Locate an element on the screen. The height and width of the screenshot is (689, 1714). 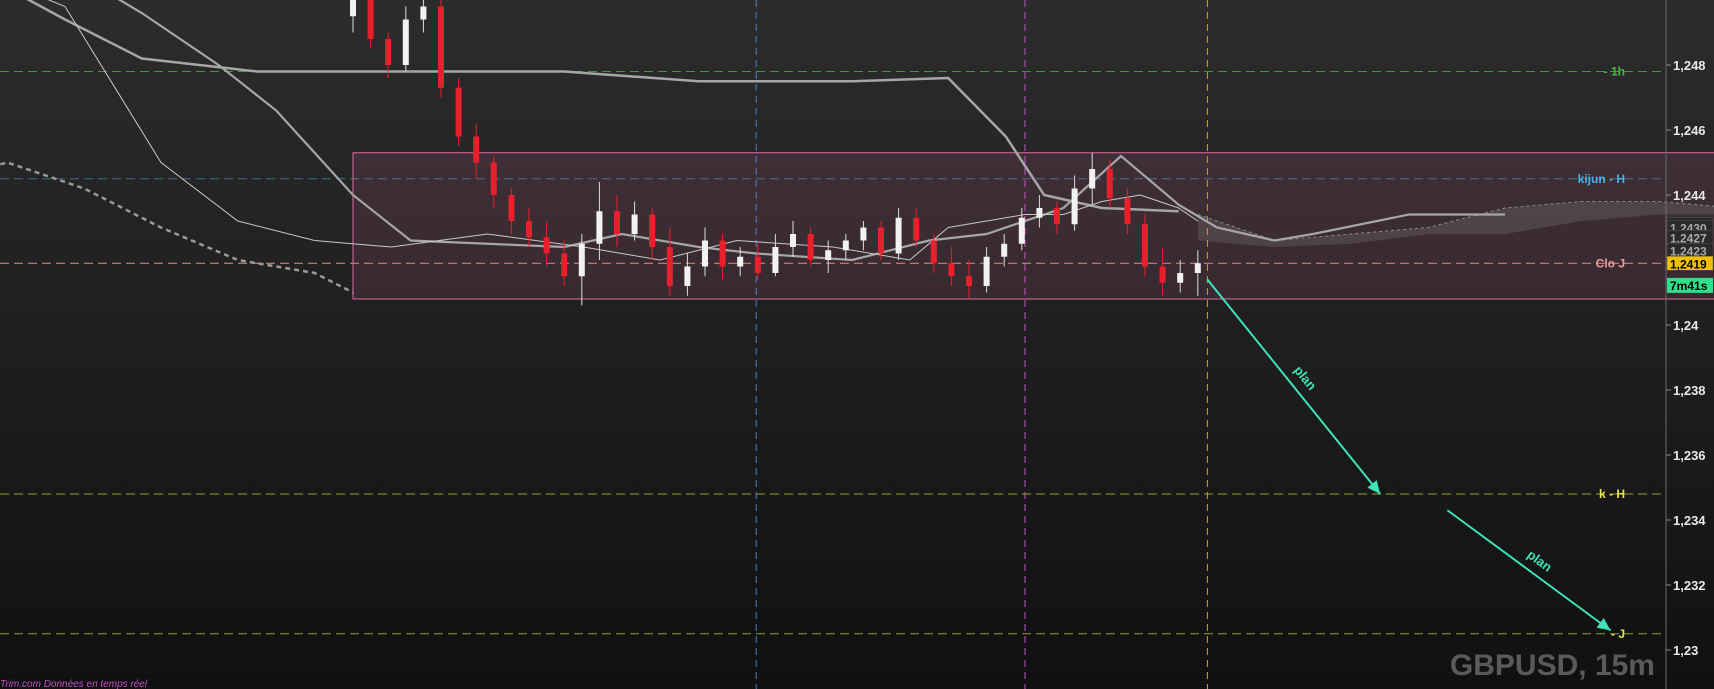
level-label-4: - J is located at coordinates (1618, 634).